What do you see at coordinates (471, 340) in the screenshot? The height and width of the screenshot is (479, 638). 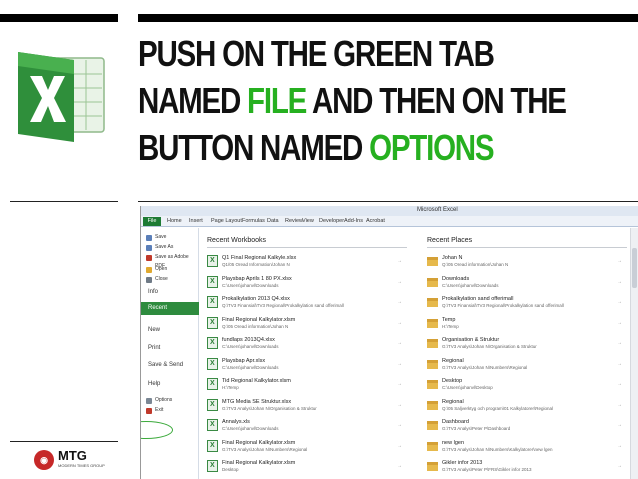 I see `item-name: Organisation & Struktur` at bounding box center [471, 340].